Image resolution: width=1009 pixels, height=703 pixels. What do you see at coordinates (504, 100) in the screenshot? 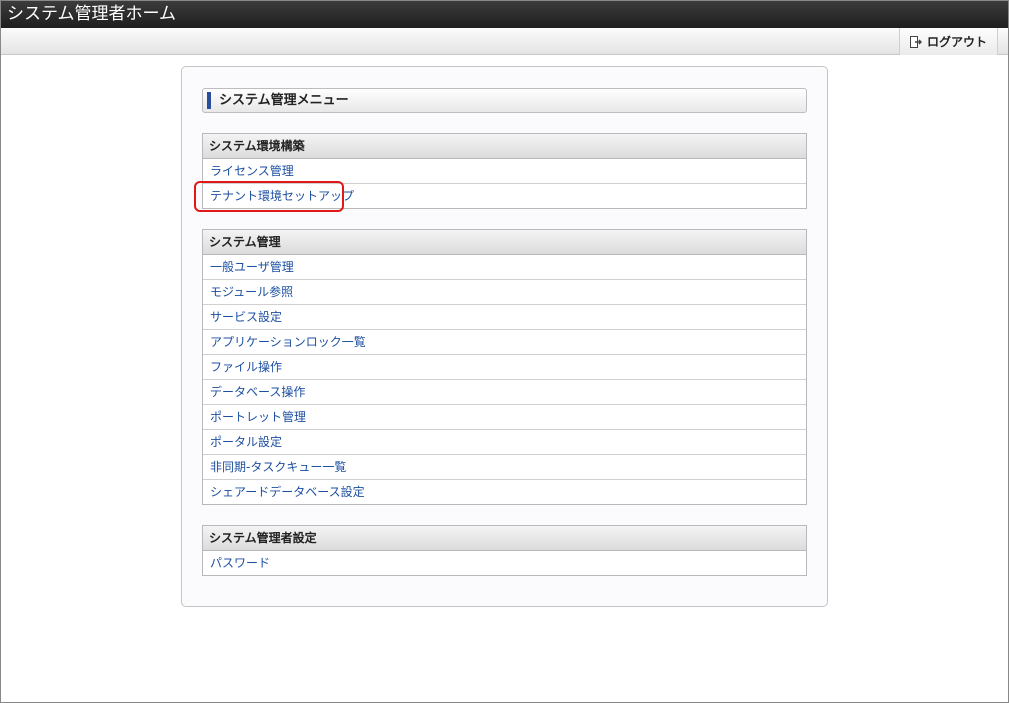
I see `menu-title: システム管理メニュー` at bounding box center [504, 100].